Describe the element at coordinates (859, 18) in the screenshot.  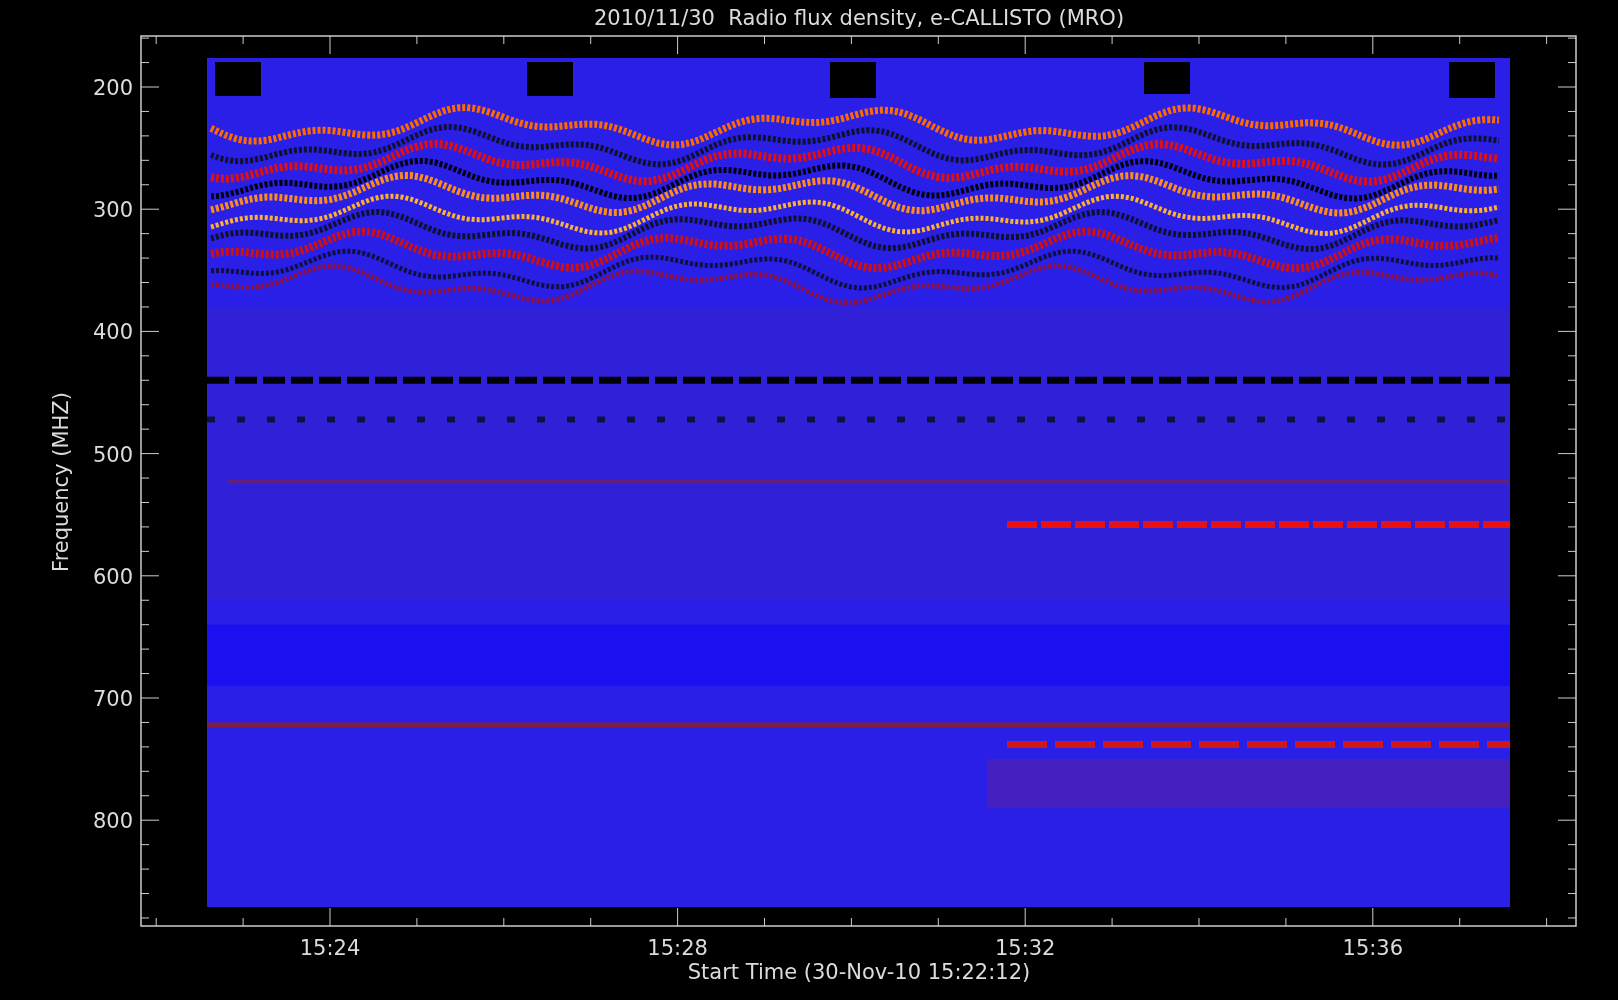
I see `chart-title: 2010/11/30 Radio flux density, e-CALLISTO (MRO)` at that location.